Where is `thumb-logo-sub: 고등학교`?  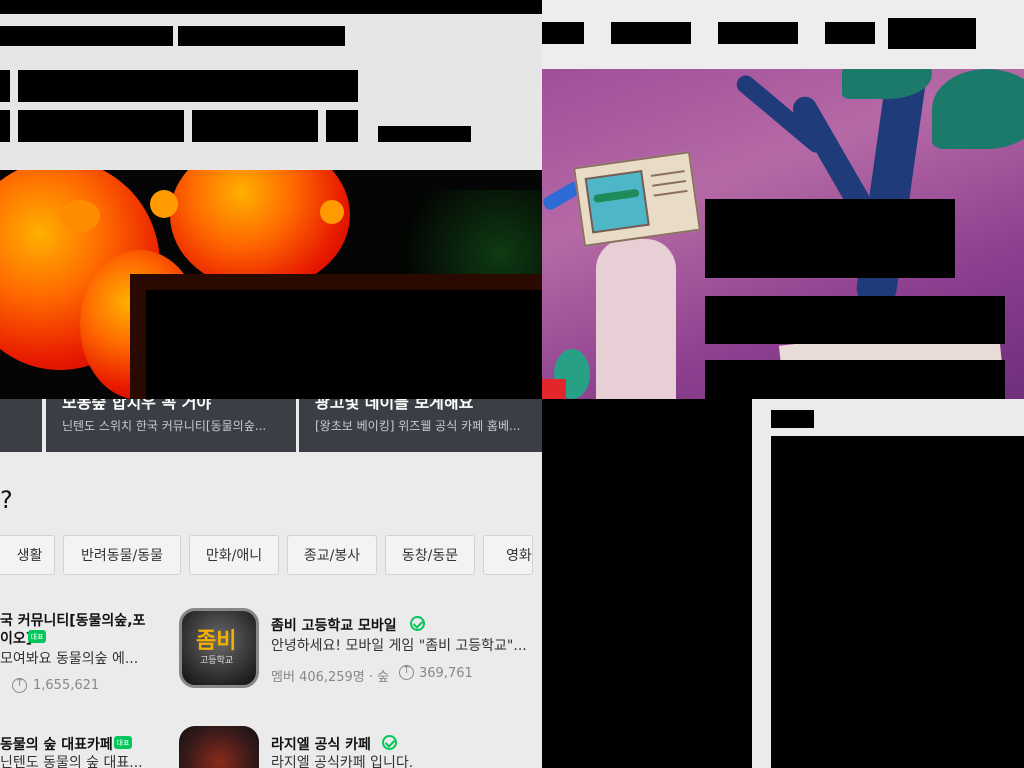 thumb-logo-sub: 고등학교 is located at coordinates (217, 661).